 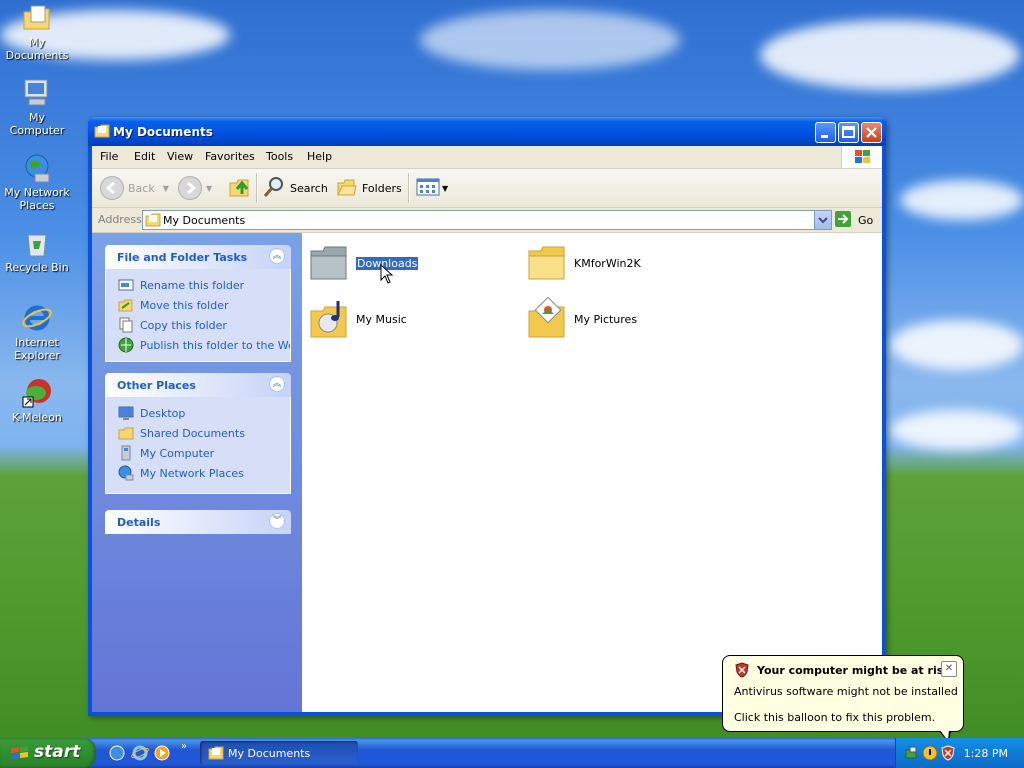 What do you see at coordinates (198, 257) in the screenshot?
I see `panel-header: File and Folder Tasks ︽` at bounding box center [198, 257].